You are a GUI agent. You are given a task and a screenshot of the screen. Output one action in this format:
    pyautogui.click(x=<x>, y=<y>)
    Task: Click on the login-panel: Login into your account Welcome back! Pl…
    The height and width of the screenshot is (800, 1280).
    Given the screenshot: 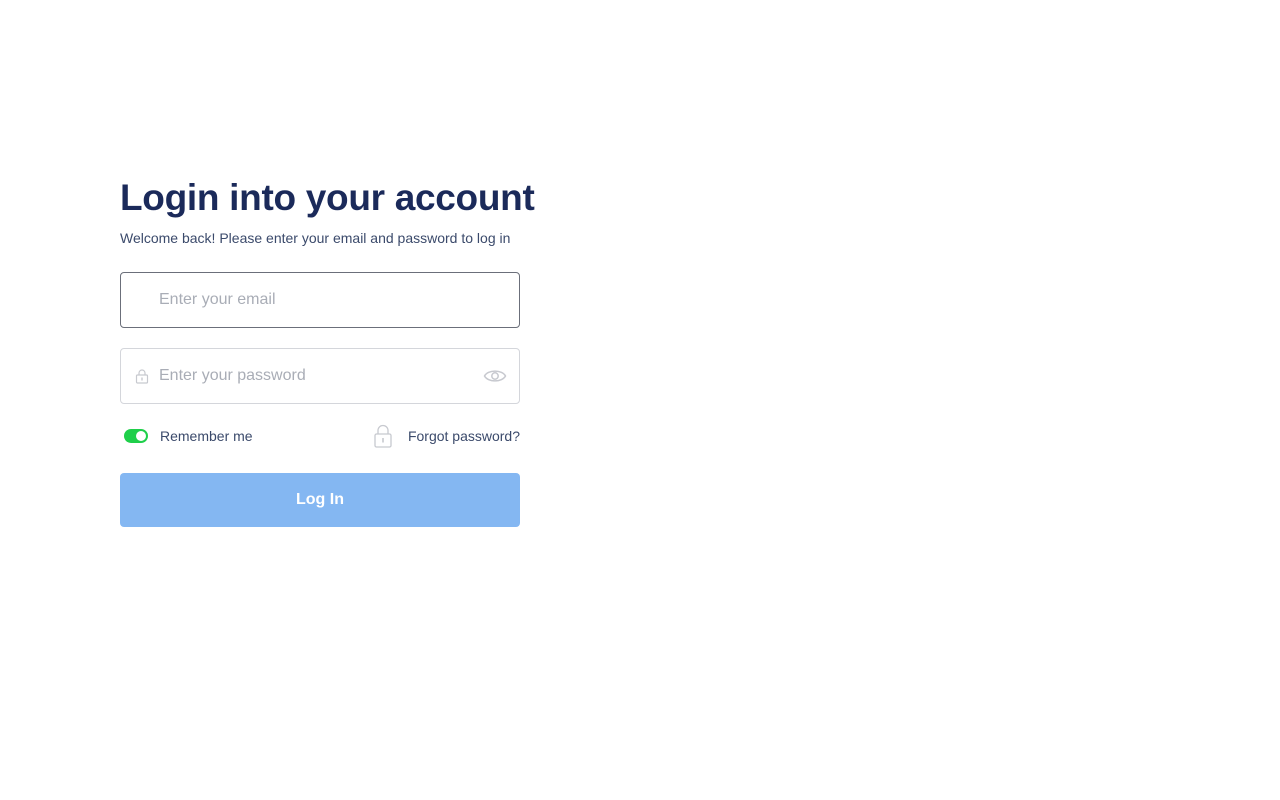 What is the action you would take?
    pyautogui.click(x=327, y=351)
    